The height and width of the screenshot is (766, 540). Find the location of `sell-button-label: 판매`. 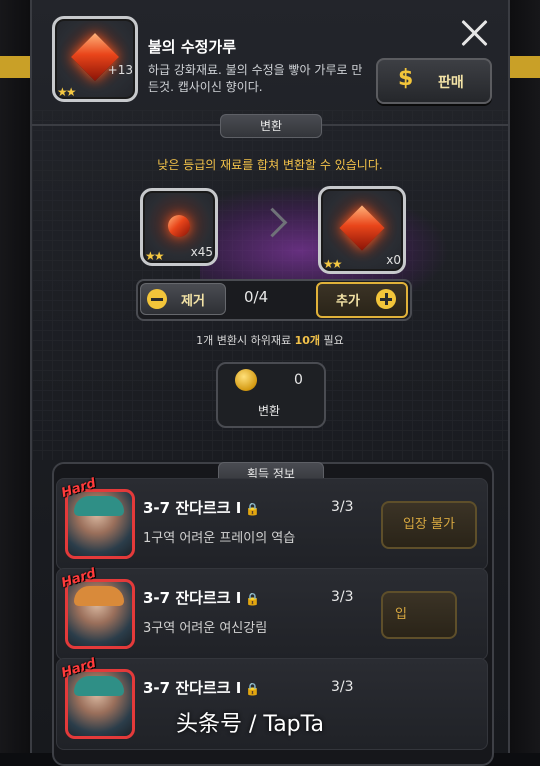

sell-button-label: 판매 is located at coordinates (451, 83).